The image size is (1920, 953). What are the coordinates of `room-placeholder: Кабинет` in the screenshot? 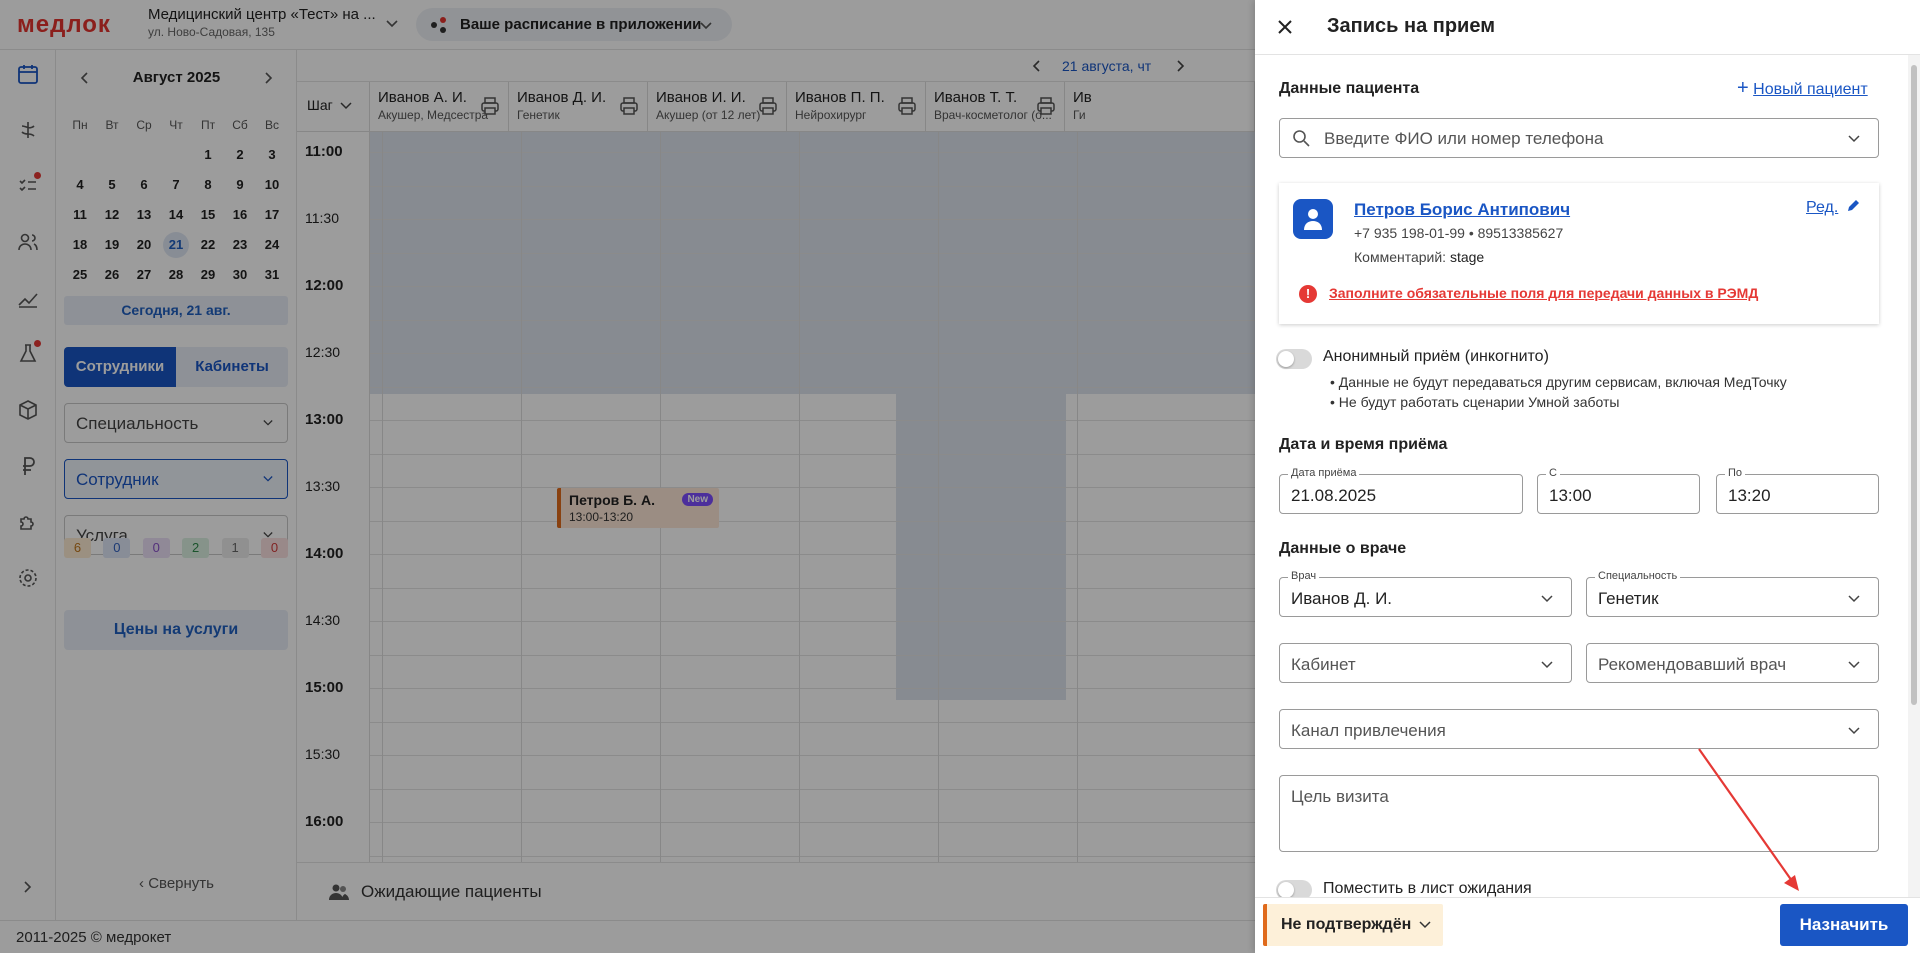 It's located at (1323, 664).